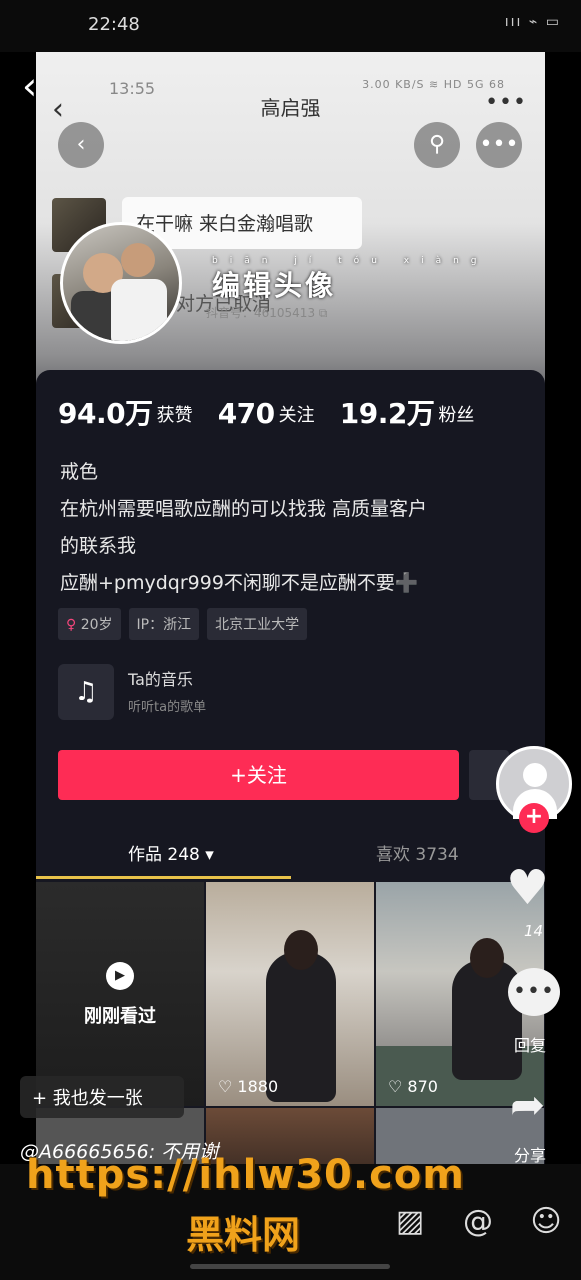 The width and height of the screenshot is (581, 1280). What do you see at coordinates (86, 692) in the screenshot?
I see `music-note-icon: ♫` at bounding box center [86, 692].